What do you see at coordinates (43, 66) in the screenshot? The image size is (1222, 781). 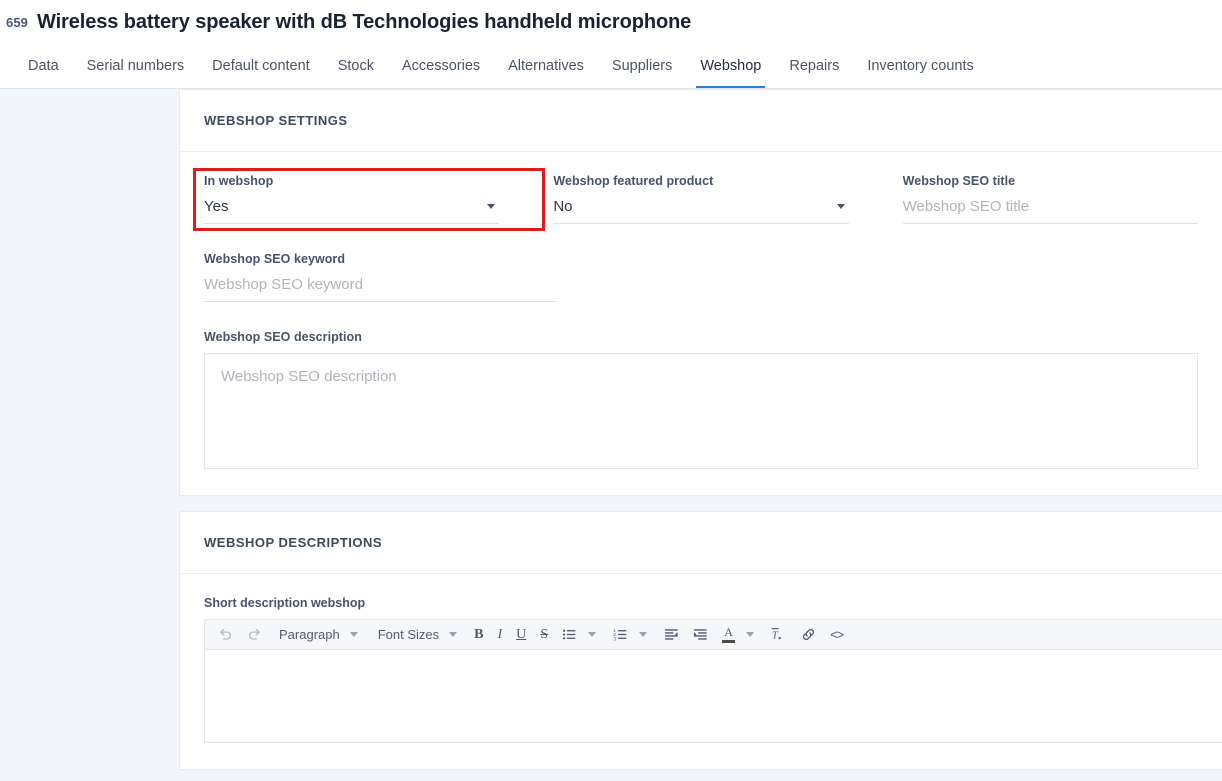 I see `tab-data: Data` at bounding box center [43, 66].